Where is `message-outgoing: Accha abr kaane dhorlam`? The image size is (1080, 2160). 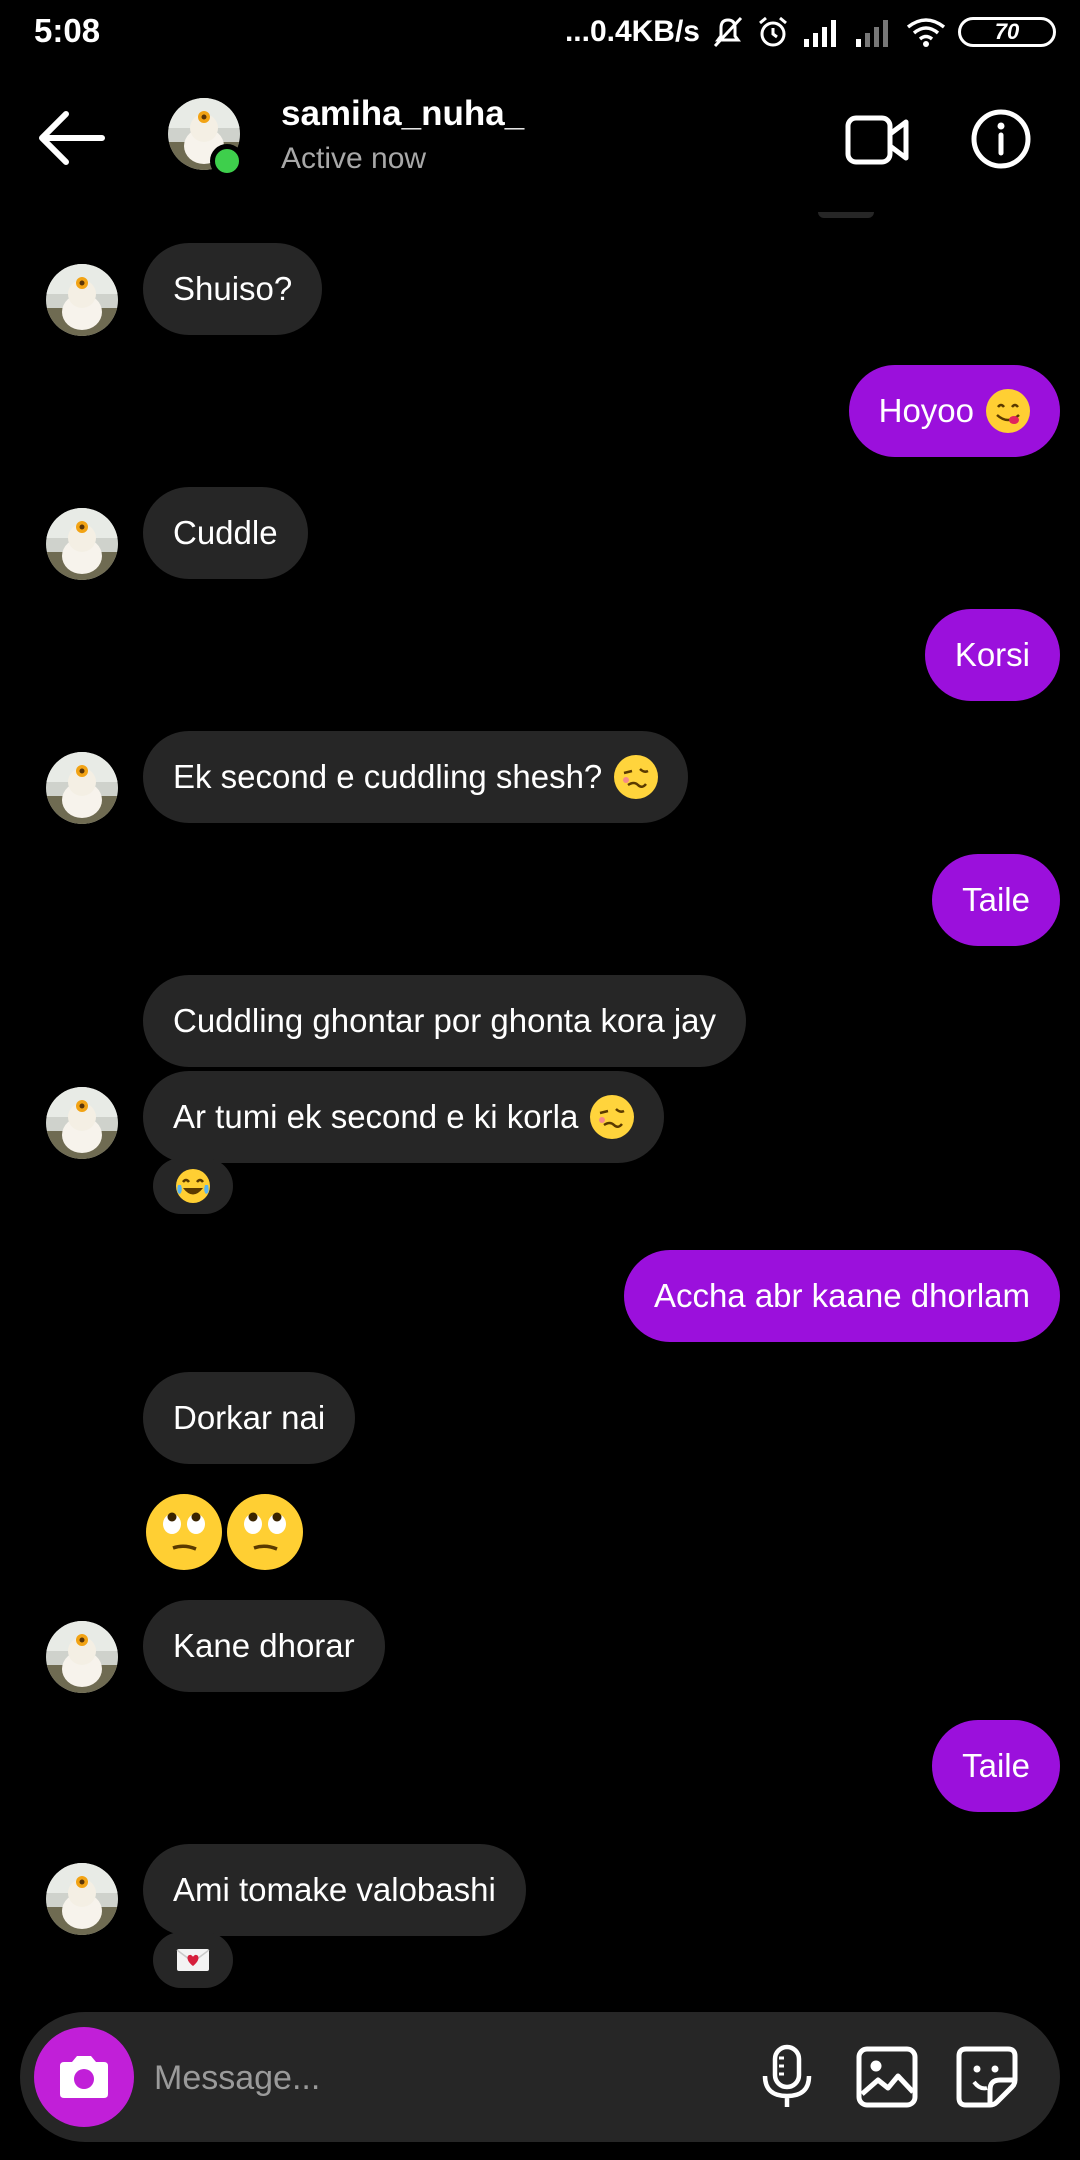
message-outgoing: Accha abr kaane dhorlam is located at coordinates (841, 1296).